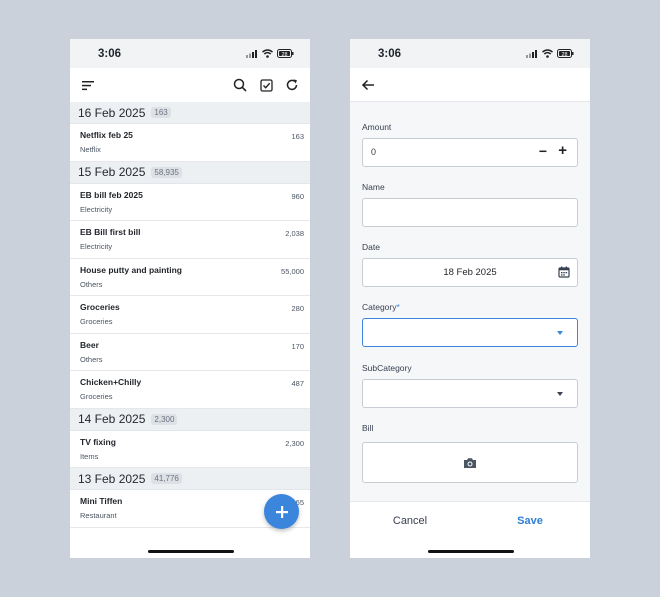  I want to click on form-footer: Cancel Save, so click(470, 520).